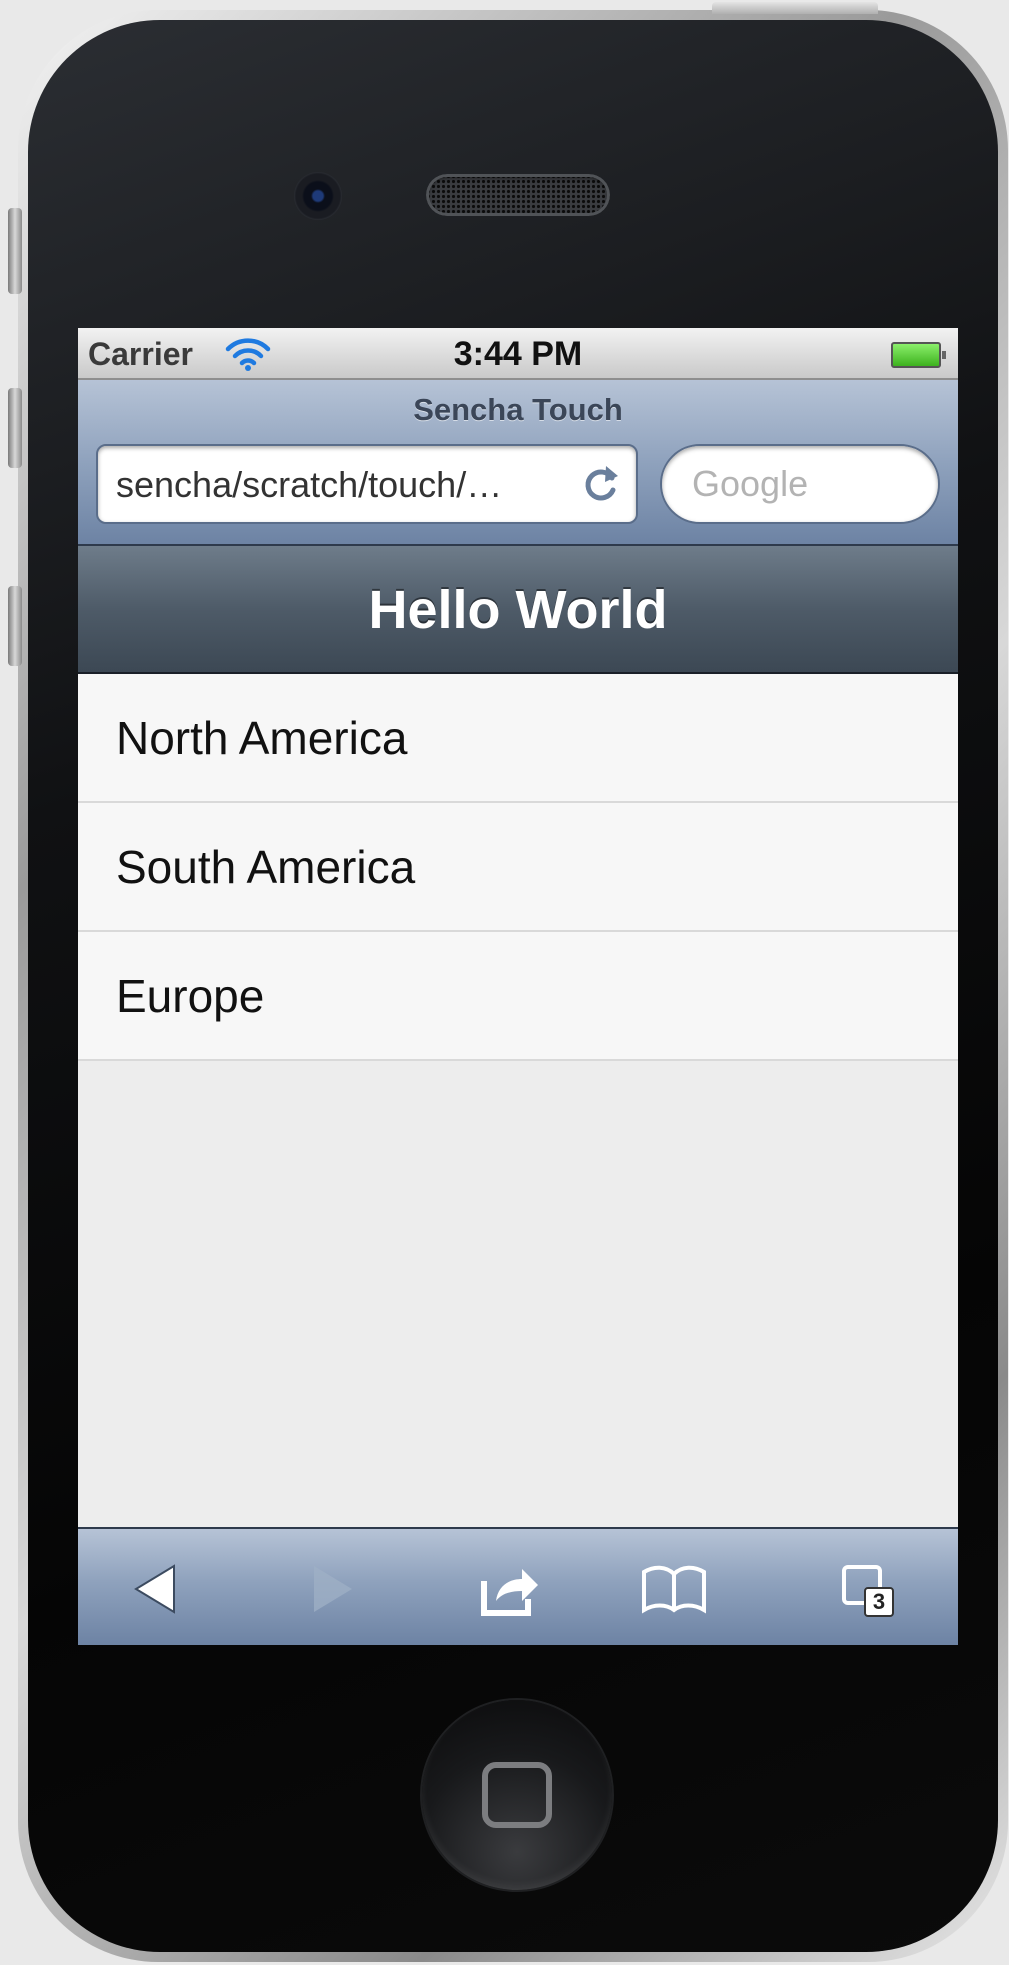  I want to click on app-title: Hello World, so click(518, 610).